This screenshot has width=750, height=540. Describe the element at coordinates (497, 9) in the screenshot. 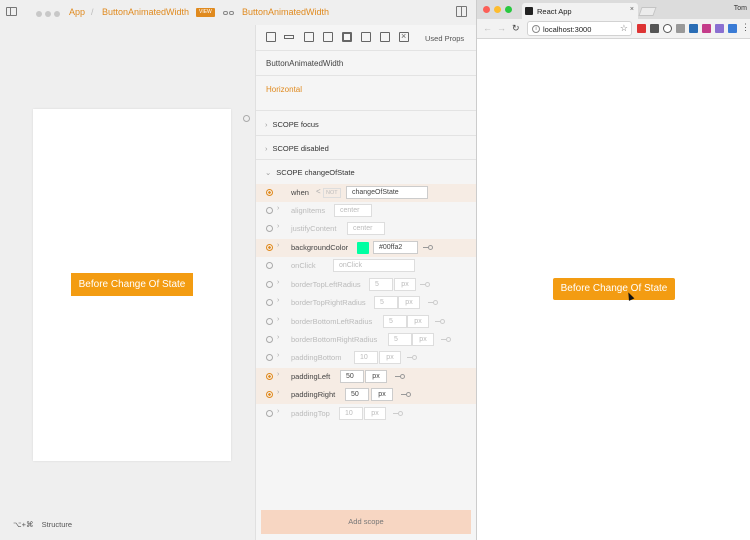

I see `minimize-window-icon` at that location.